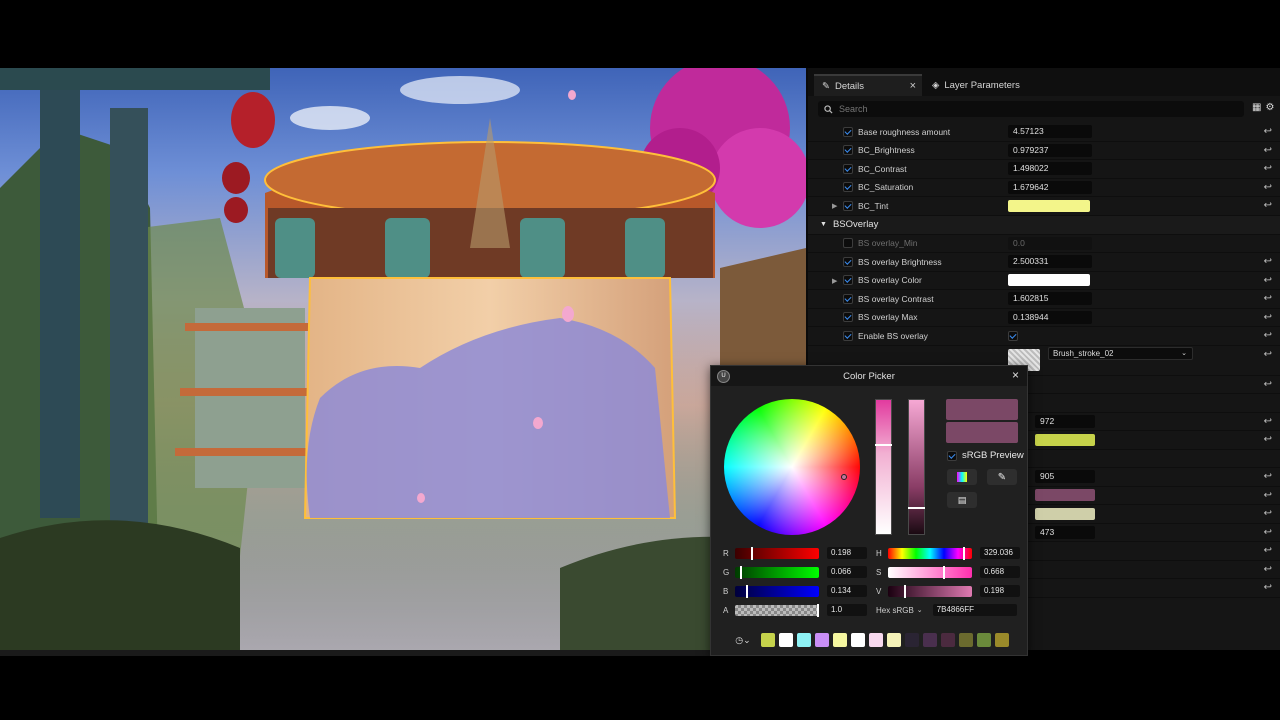 This screenshot has width=1280, height=720. Describe the element at coordinates (1044, 225) in the screenshot. I see `section-header: ▼ BSOverlay` at that location.